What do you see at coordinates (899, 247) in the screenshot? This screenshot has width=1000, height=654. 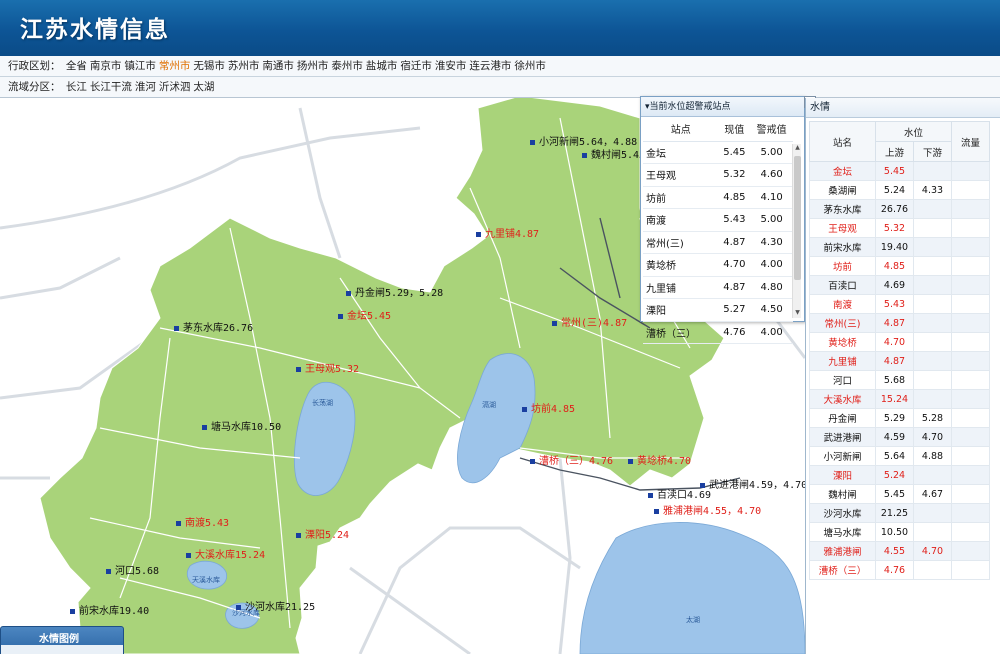 I see `water-row: 前宋水库 19.40` at bounding box center [899, 247].